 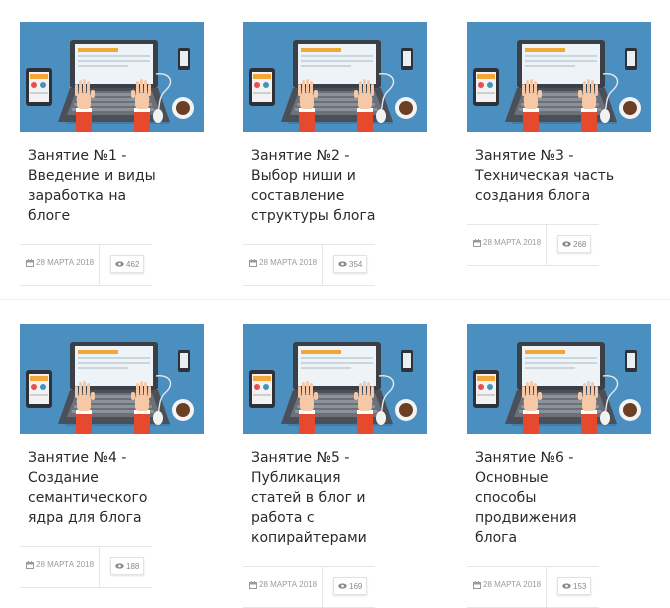 I want to click on lesson-title-line: семантического, so click(x=88, y=498).